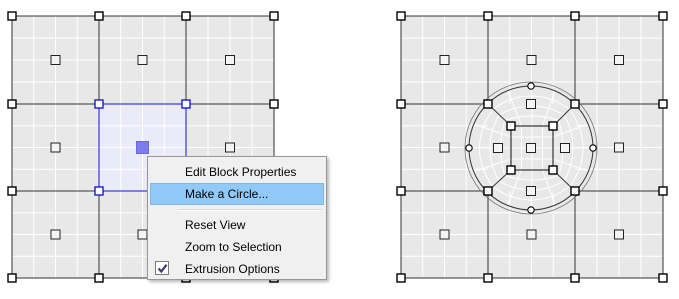 Image resolution: width=679 pixels, height=299 pixels. I want to click on menu-item-zoom-to-selection: Zoom to Selection, so click(237, 247).